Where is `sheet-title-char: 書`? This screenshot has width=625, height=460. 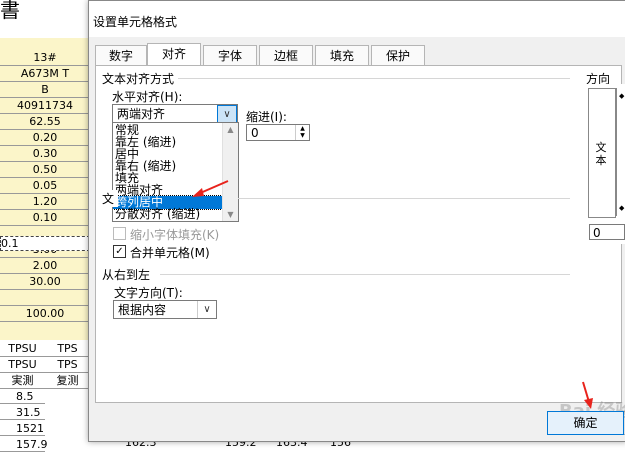
sheet-title-char: 書 is located at coordinates (10, 11).